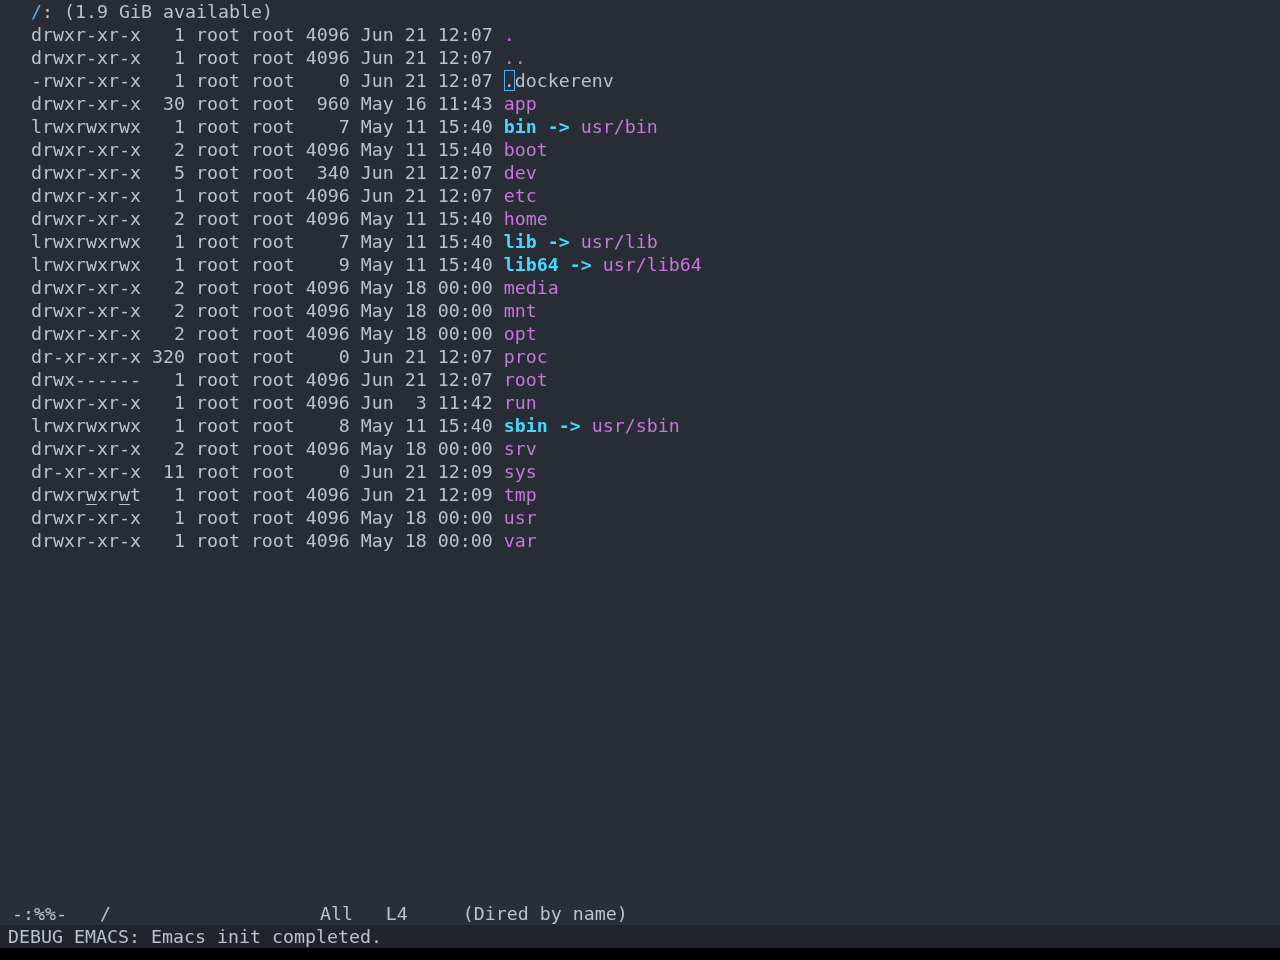  I want to click on symlink-name: lib64, so click(531, 264).